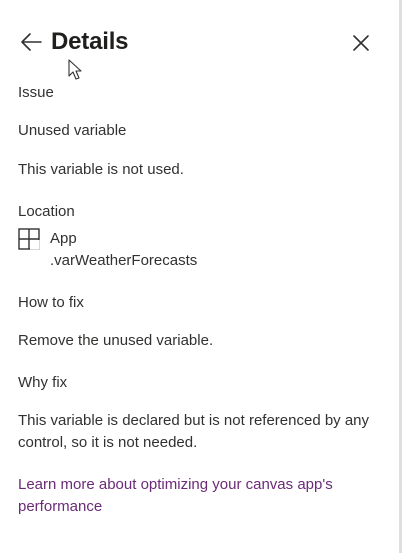 The width and height of the screenshot is (402, 553). I want to click on panel-header: Details, so click(195, 42).